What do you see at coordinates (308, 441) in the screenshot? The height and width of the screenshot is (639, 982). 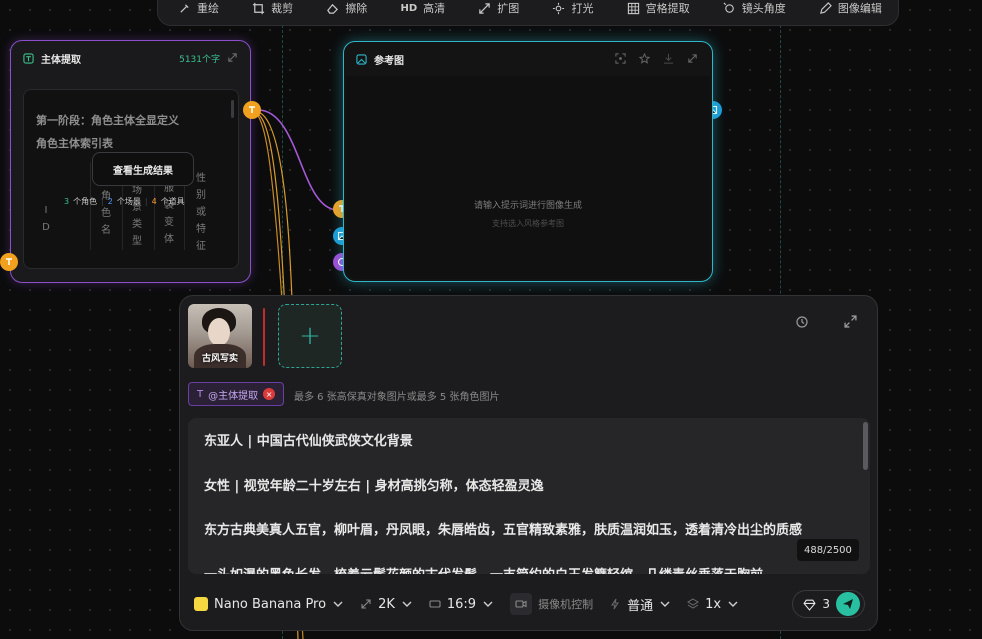 I see `prompt-line: 东亚人 | 中国古代仙侠武侠文化背景` at bounding box center [308, 441].